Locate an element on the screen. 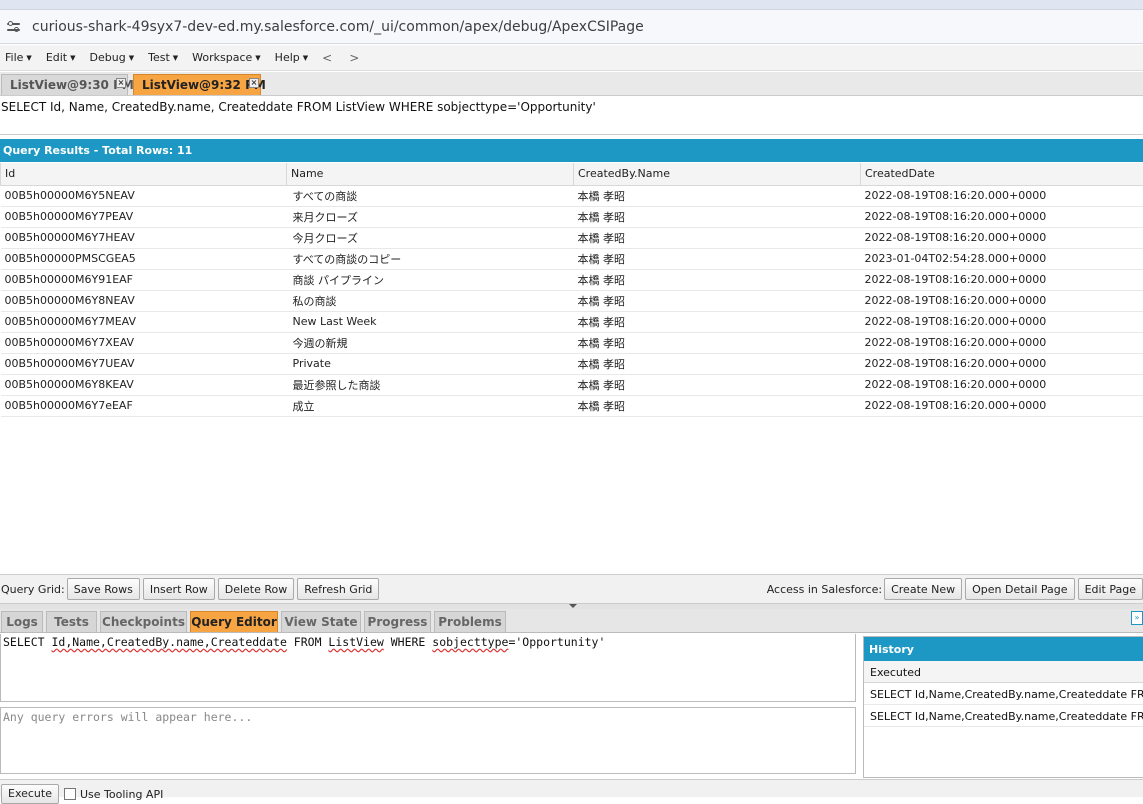 This screenshot has height=804, width=1143. table-cell: 00B5h00000M6Y5NEAV is located at coordinates (144, 195).